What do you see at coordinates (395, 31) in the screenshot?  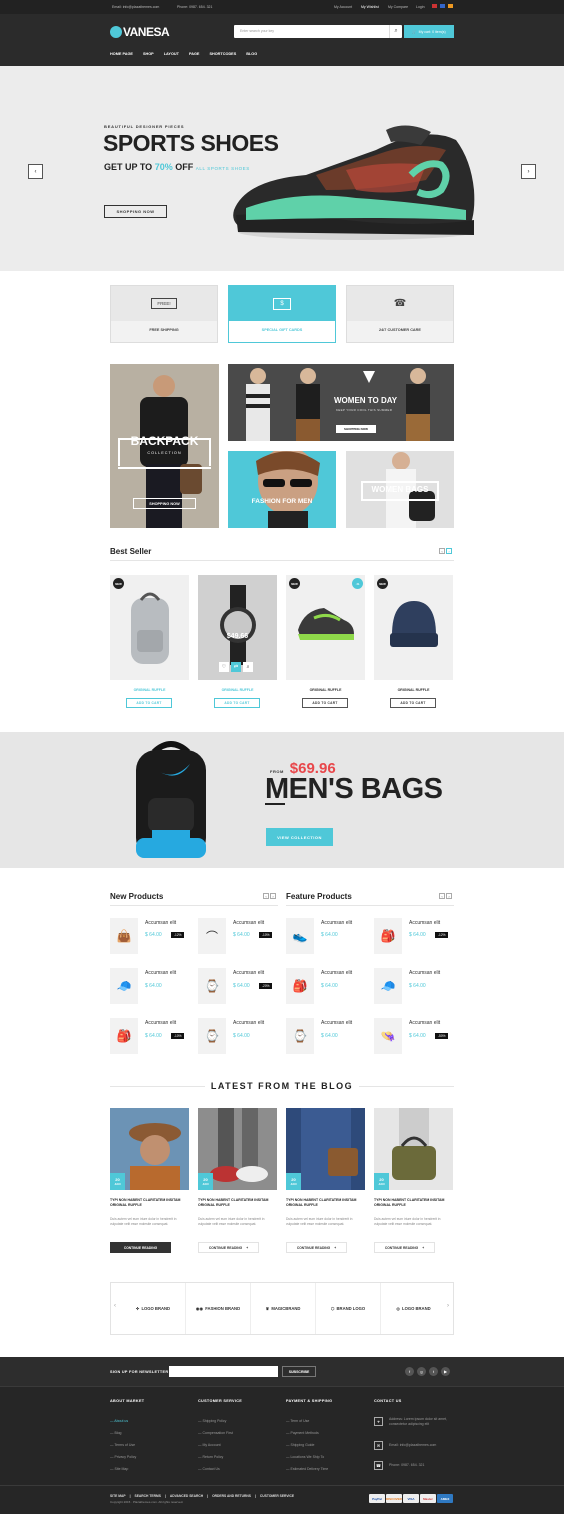 I see `search-icon: ⌕` at bounding box center [395, 31].